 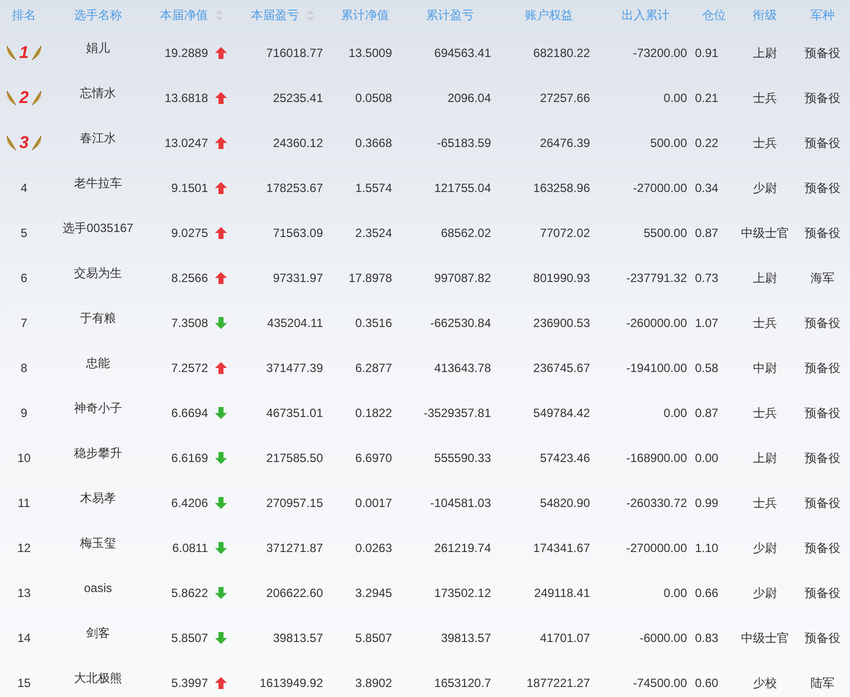 What do you see at coordinates (24, 52) in the screenshot?
I see `rank-number: 1` at bounding box center [24, 52].